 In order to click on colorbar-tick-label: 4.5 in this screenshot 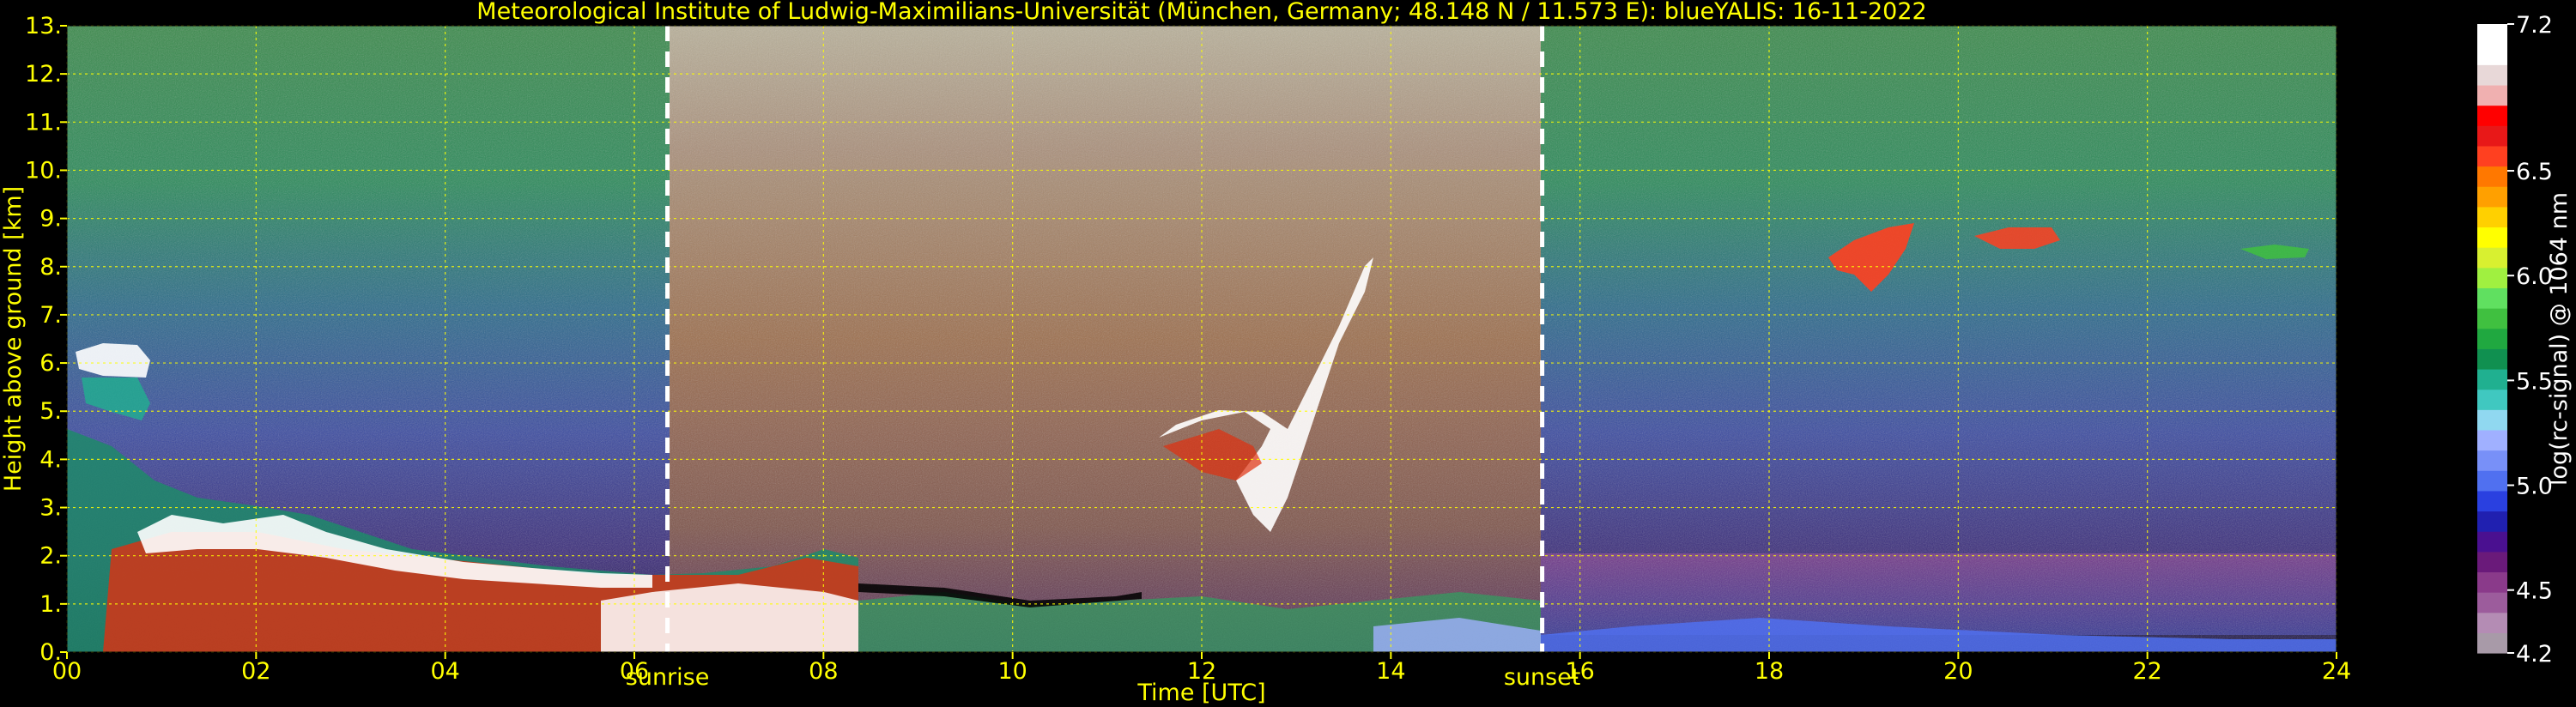, I will do `click(2534, 591)`.